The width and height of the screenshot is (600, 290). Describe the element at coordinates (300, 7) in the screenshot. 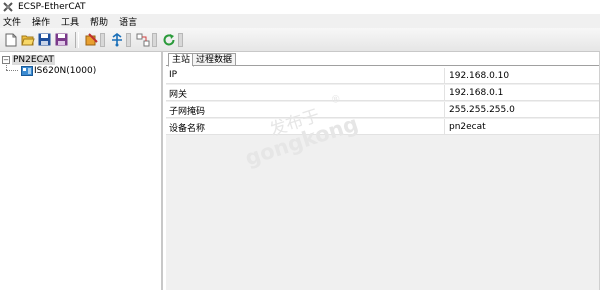

I see `title-bar: ECSP-EtherCAT` at that location.